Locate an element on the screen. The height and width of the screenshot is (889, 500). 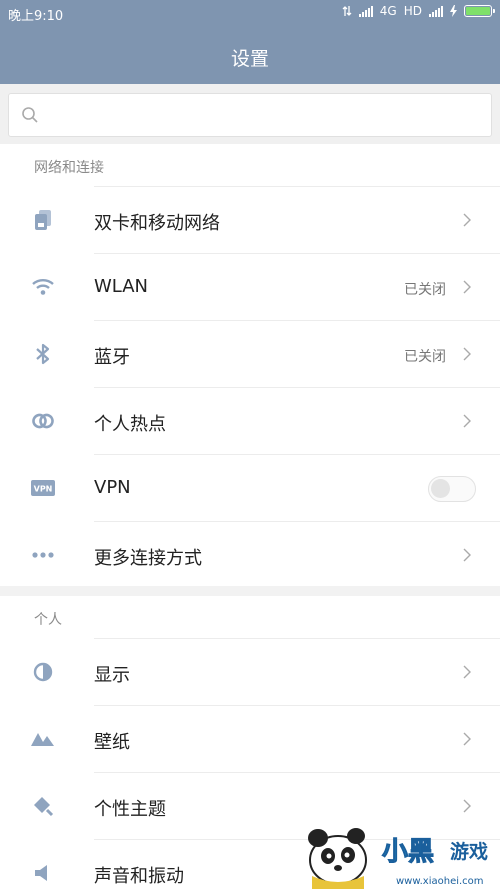
svg-text: www.xiaohei.com is located at coordinates (440, 881).